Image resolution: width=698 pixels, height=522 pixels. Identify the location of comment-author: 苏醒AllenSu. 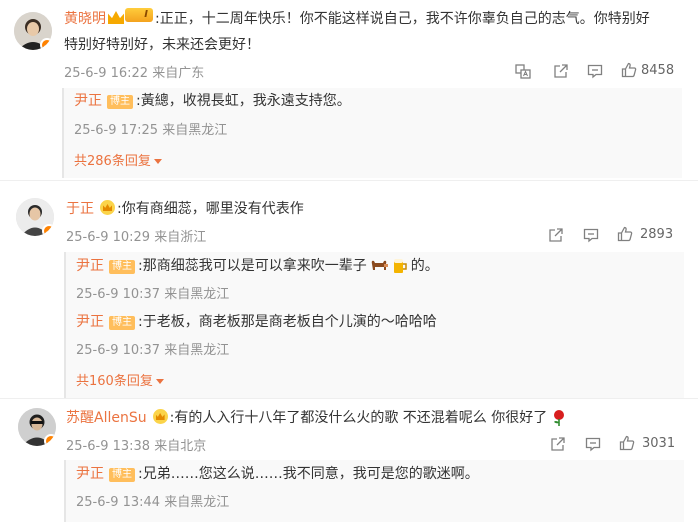
(106, 418).